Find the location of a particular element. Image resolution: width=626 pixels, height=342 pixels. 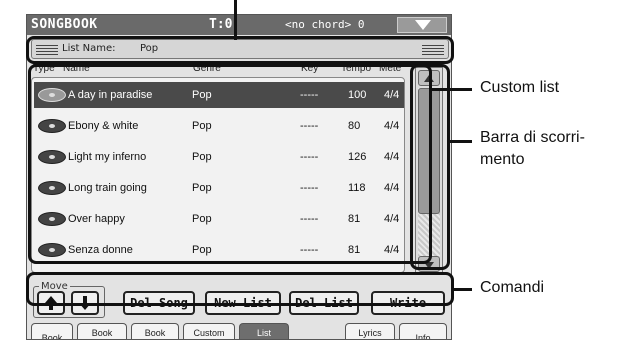

callout-top-line is located at coordinates (235, 20).